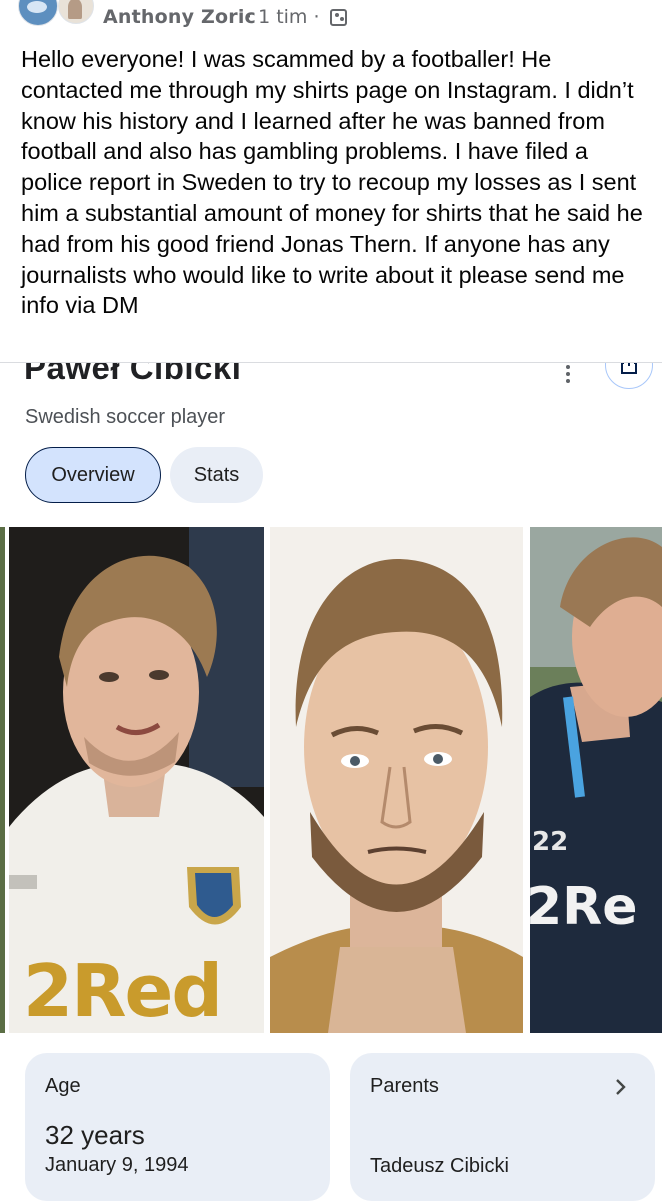 The width and height of the screenshot is (662, 1201). What do you see at coordinates (439, 1166) in the screenshot?
I see `parent-name-link: Tadeusz Cibicki` at bounding box center [439, 1166].